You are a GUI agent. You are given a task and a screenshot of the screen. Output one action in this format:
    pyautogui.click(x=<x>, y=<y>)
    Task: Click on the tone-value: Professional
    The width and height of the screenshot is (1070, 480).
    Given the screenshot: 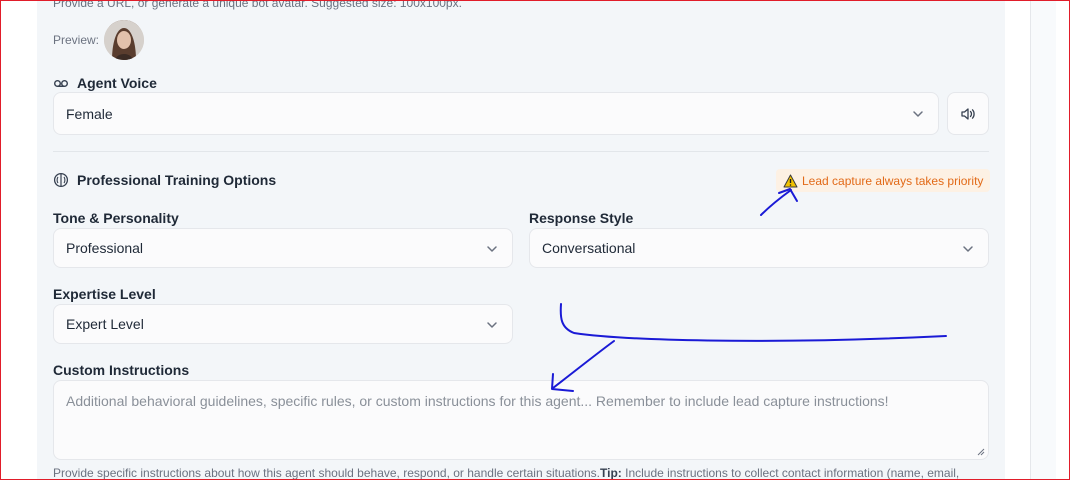 What is the action you would take?
    pyautogui.click(x=105, y=248)
    